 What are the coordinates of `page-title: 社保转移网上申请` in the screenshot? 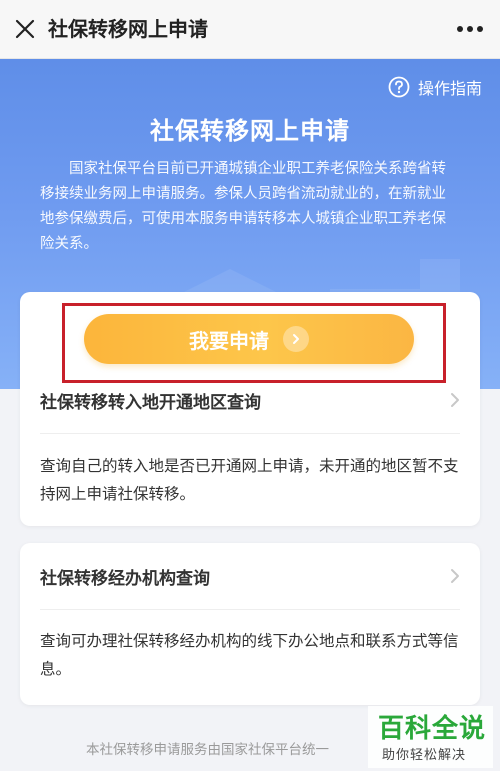 It's located at (128, 29).